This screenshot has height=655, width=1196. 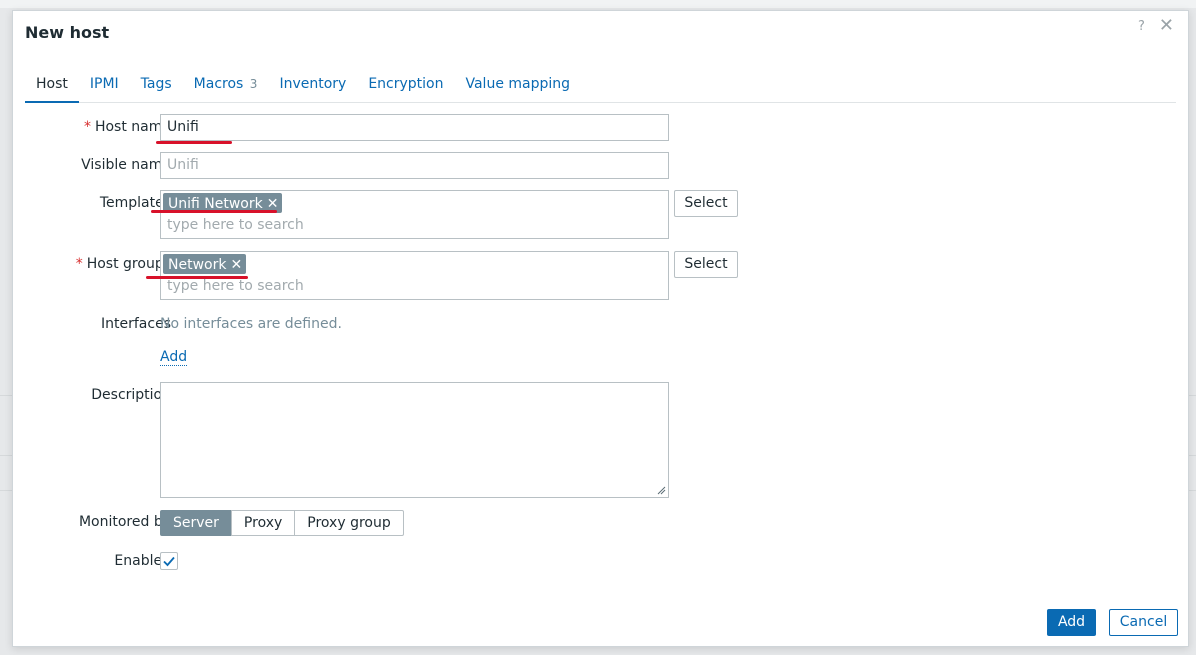 I want to click on tab-tags: Tags, so click(x=156, y=88).